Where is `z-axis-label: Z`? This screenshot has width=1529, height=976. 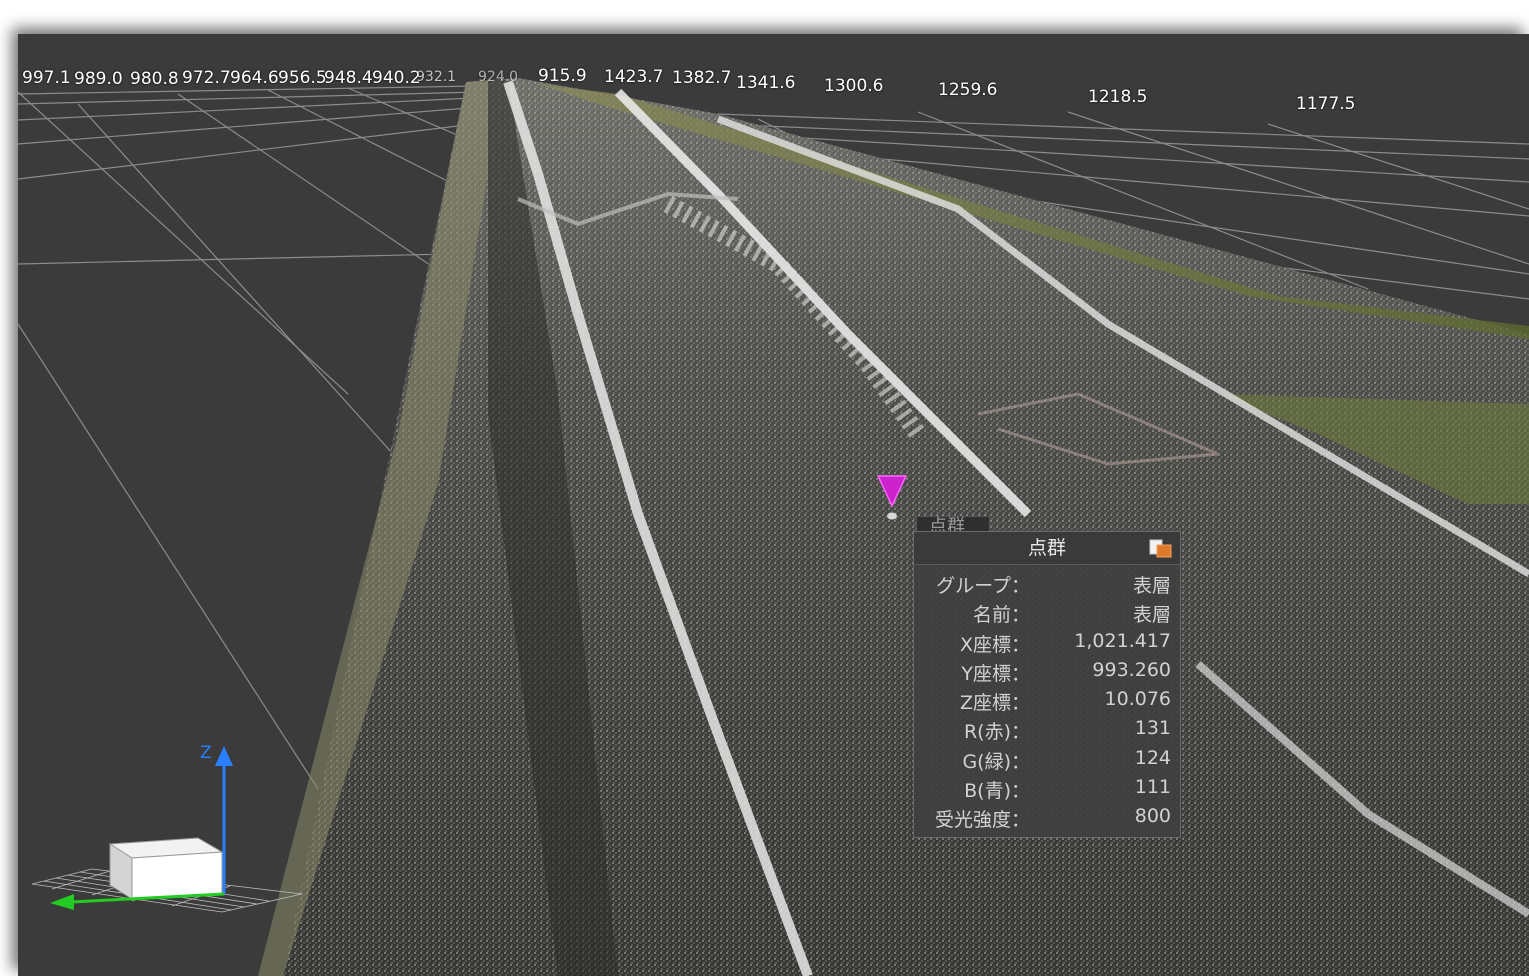 z-axis-label: Z is located at coordinates (206, 753).